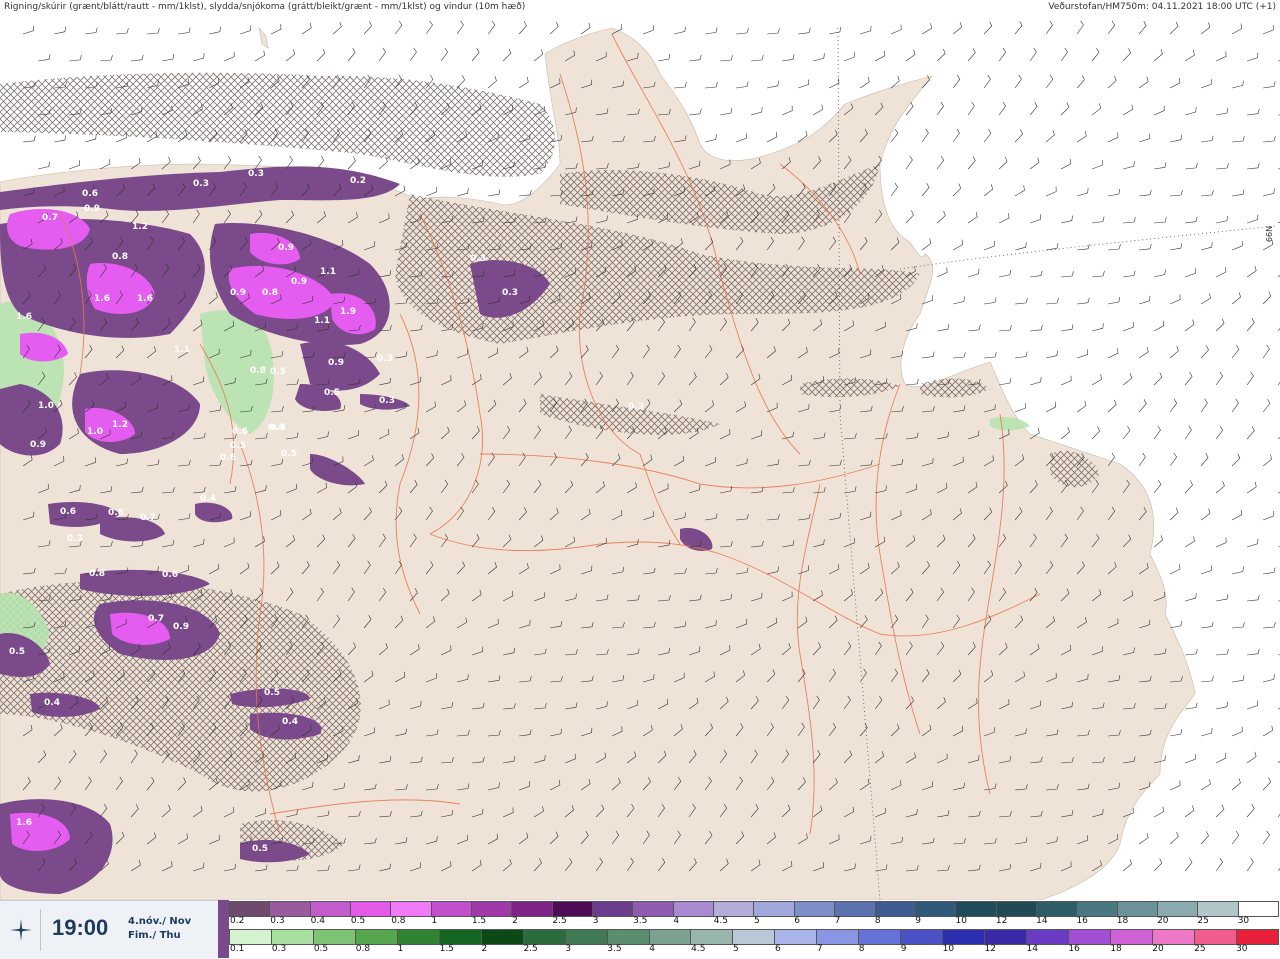 The image size is (1280, 959). Describe the element at coordinates (948, 949) in the screenshot. I see `scale-label: 10` at that location.